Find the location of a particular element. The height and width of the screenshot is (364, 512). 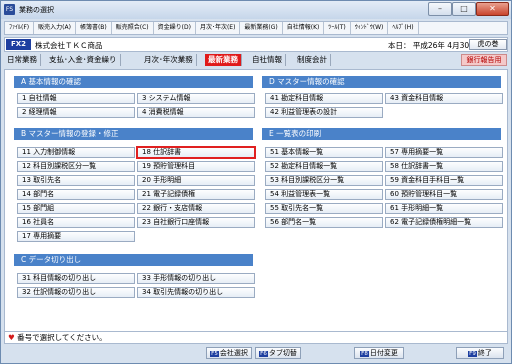

menu-cashflow: 資金繰り(D) is located at coordinates (175, 28).